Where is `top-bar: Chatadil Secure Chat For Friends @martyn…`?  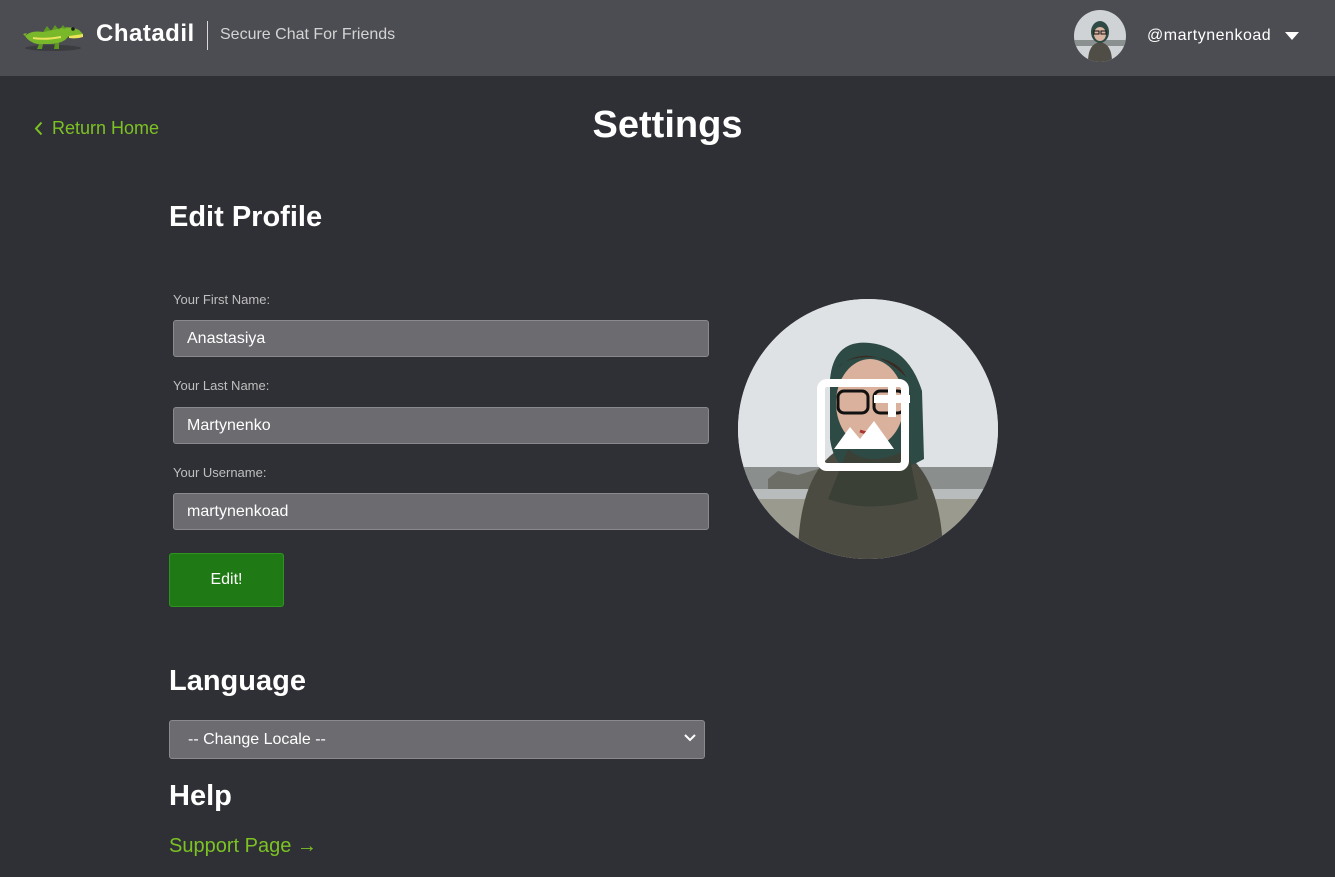 top-bar: Chatadil Secure Chat For Friends @martyn… is located at coordinates (667, 38).